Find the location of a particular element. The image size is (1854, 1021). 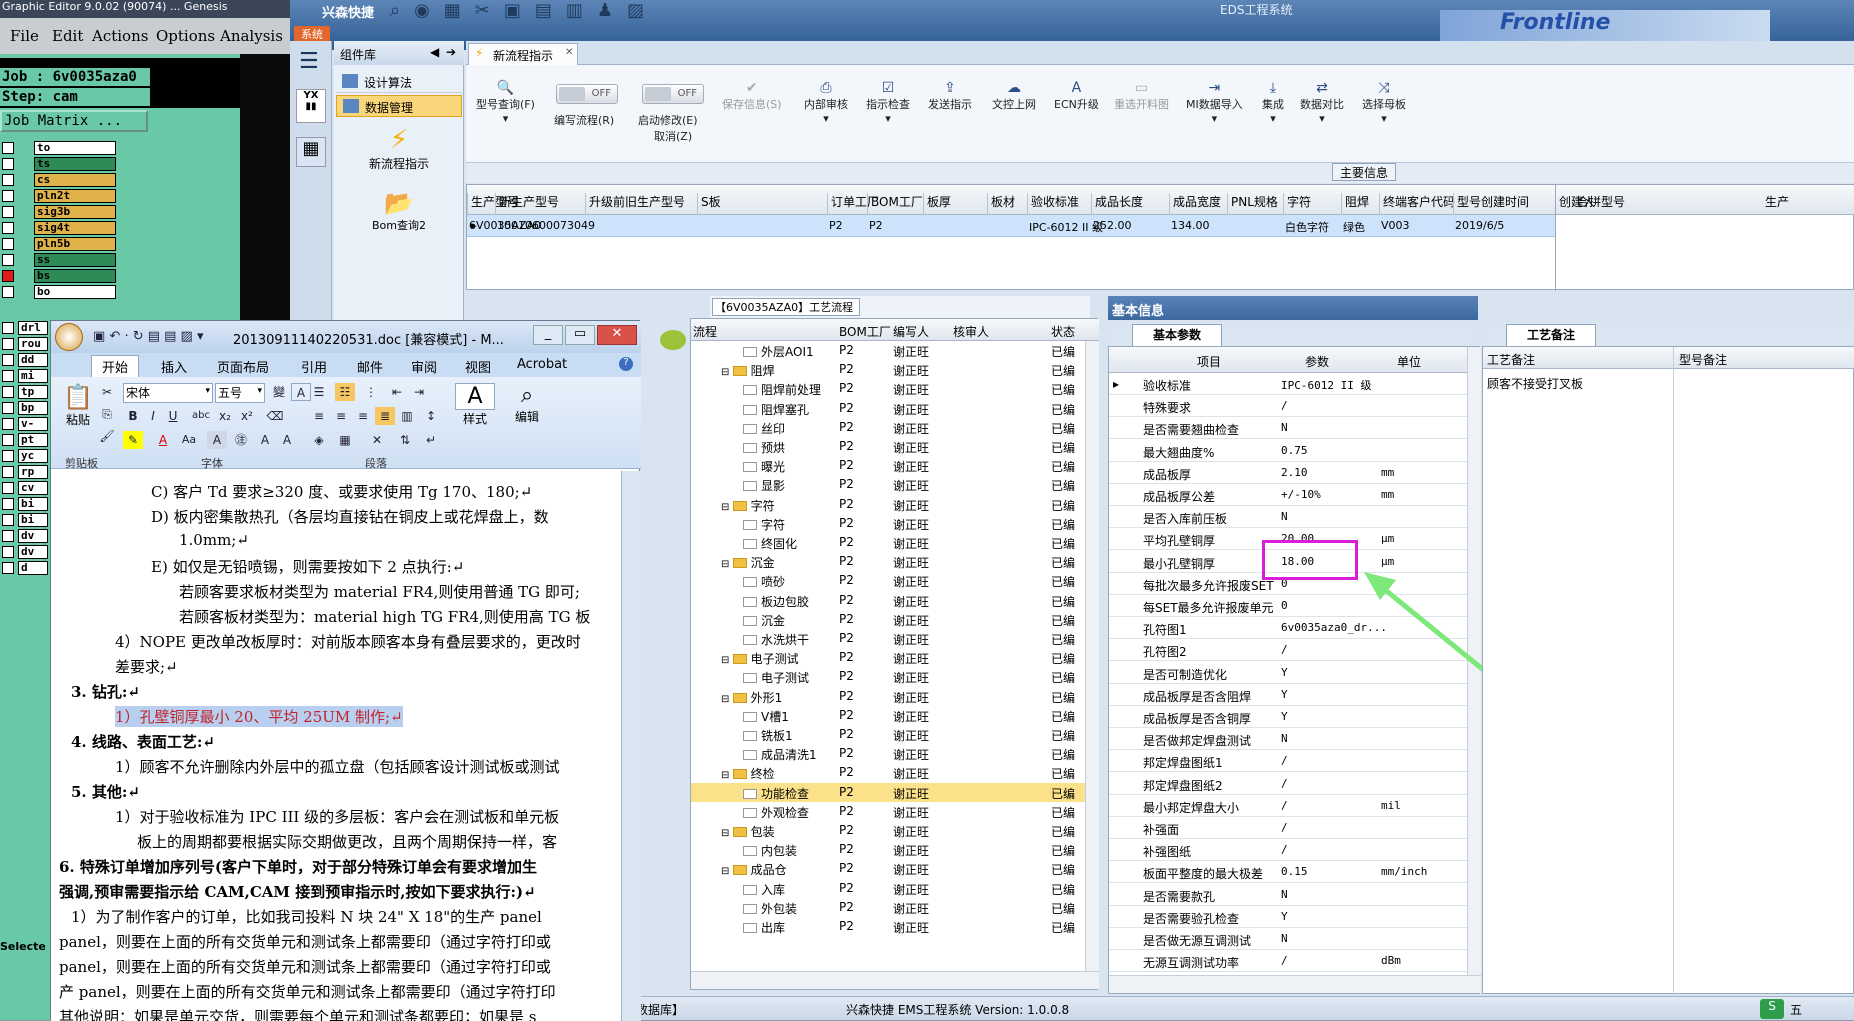

table-cell: IPC-6012 II 级 is located at coordinates (1066, 227).